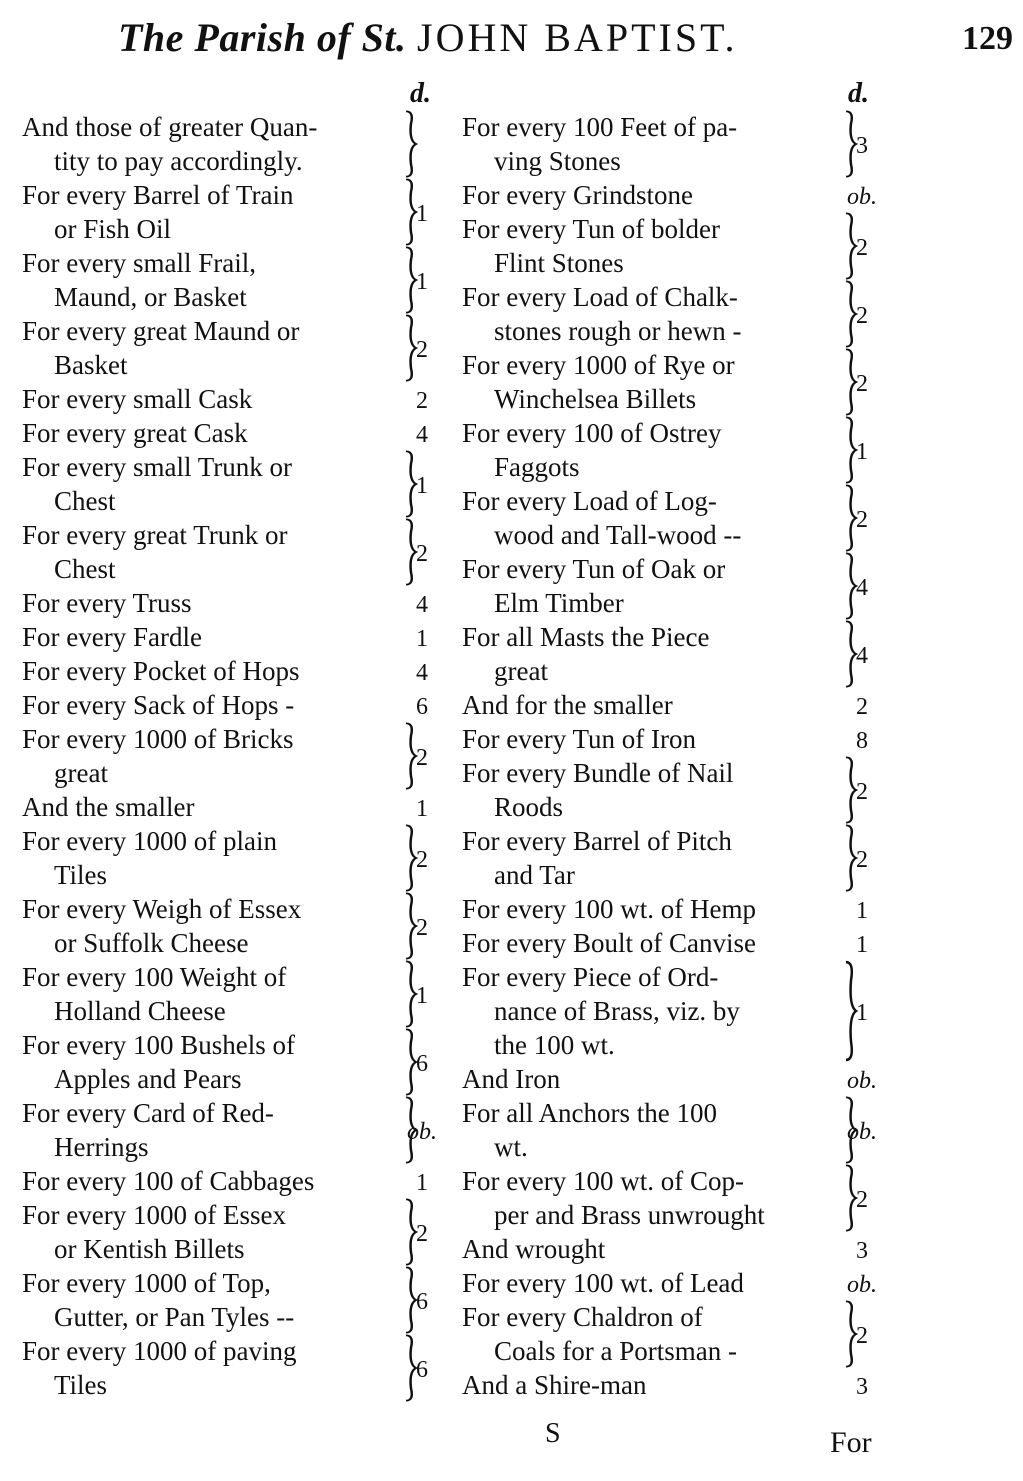 The height and width of the screenshot is (1481, 1023). I want to click on tariff-entry: For every Barrel of Pitch and Tar 2, so click(672, 858).